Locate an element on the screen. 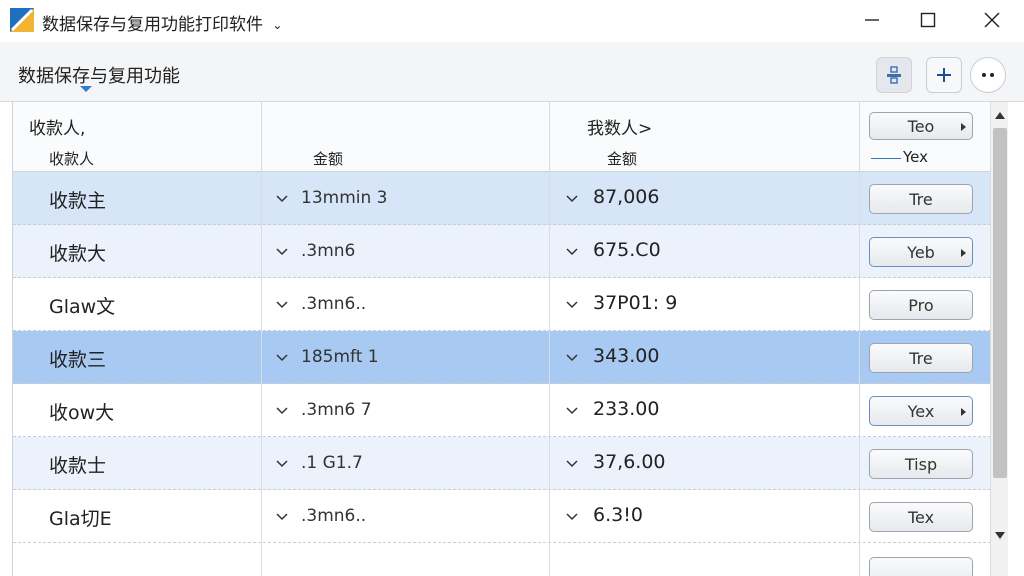 The image size is (1024, 576). table-row: 收ow大 .3mn6 7 233.00 Yex is located at coordinates (501, 410).